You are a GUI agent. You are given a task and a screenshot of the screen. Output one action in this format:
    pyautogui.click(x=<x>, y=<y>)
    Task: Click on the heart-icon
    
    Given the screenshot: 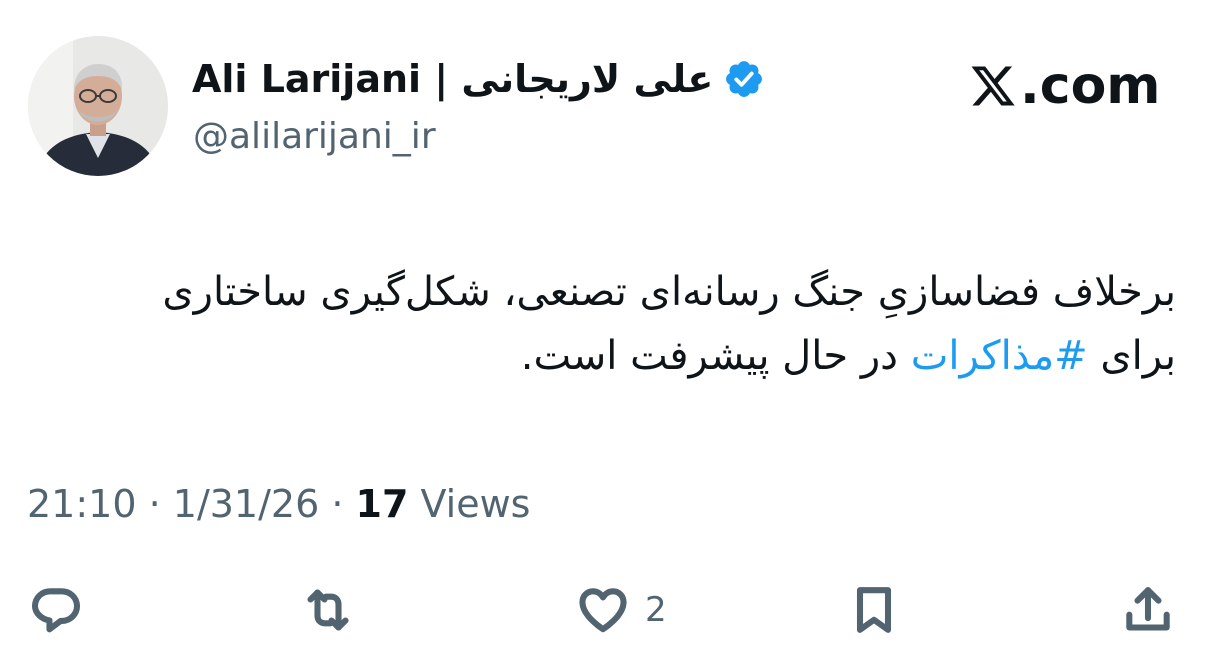 What is the action you would take?
    pyautogui.click(x=603, y=610)
    